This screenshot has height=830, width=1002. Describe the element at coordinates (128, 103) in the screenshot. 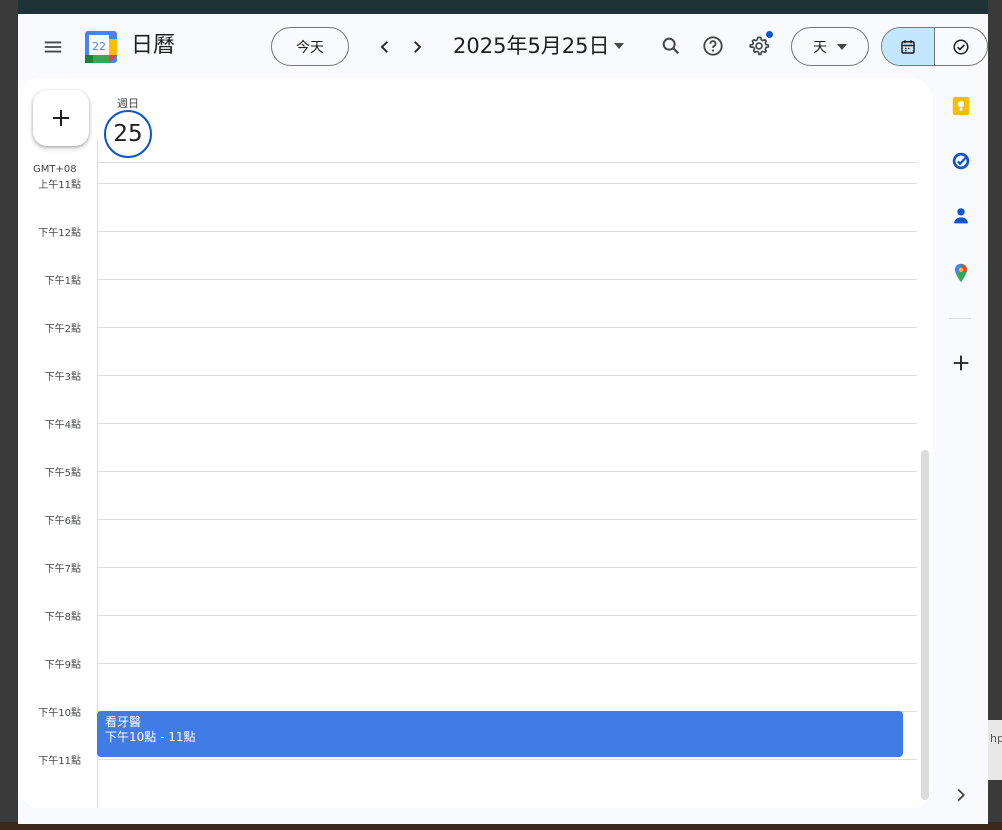

I see `day-of-week: 週日` at that location.